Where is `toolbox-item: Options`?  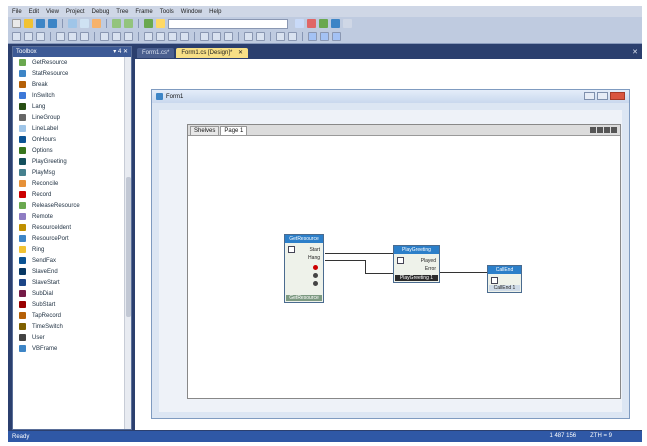 toolbox-item: Options is located at coordinates (69, 150).